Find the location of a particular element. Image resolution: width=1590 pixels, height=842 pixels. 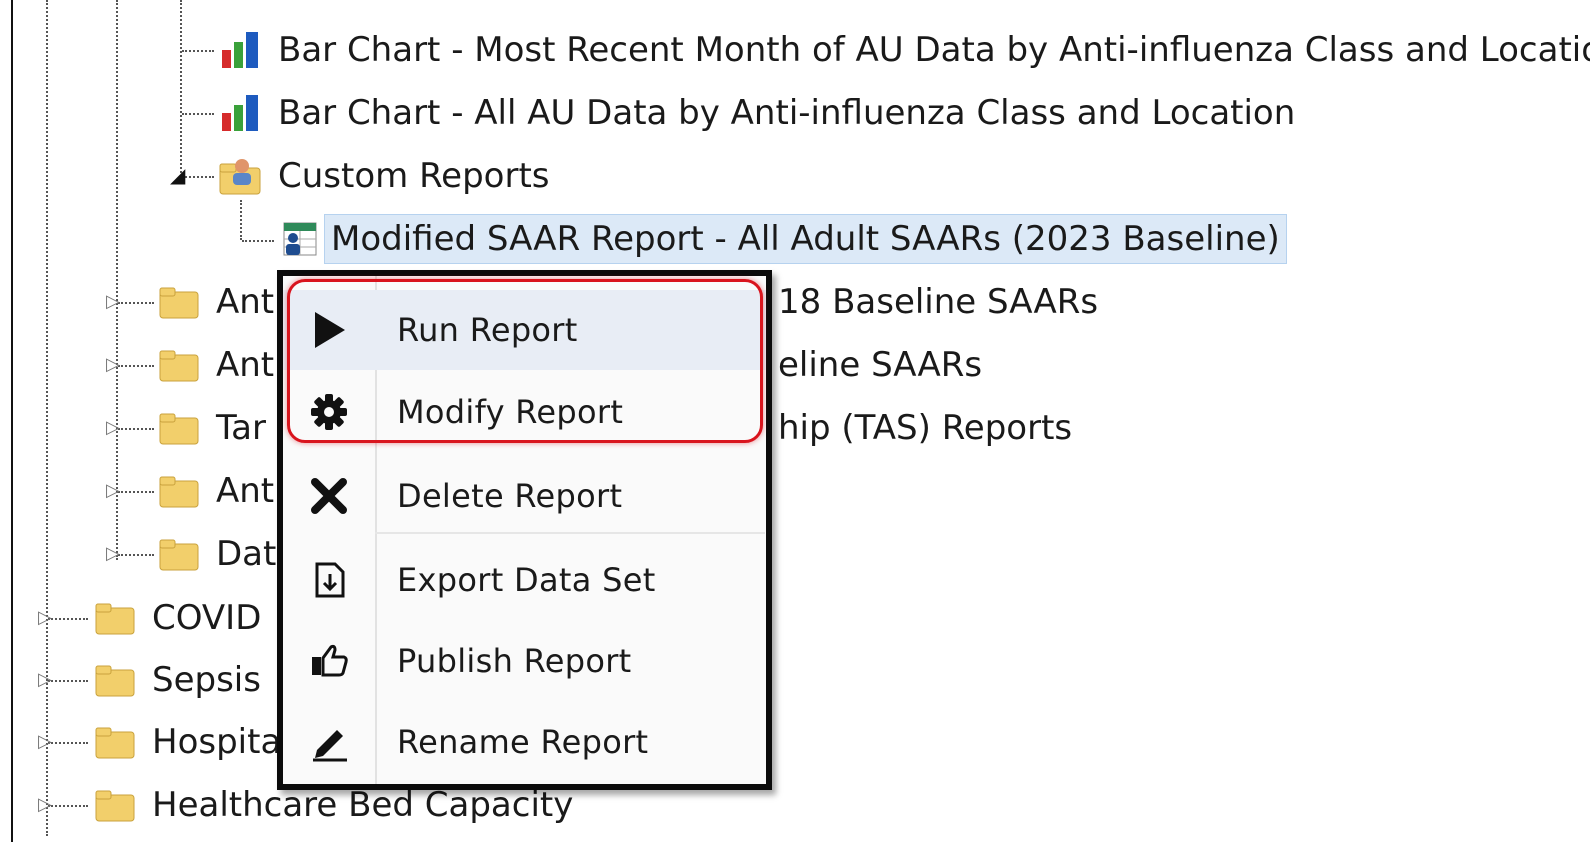

tree-item-custom-reports: Custom Reports is located at coordinates (387, 176).